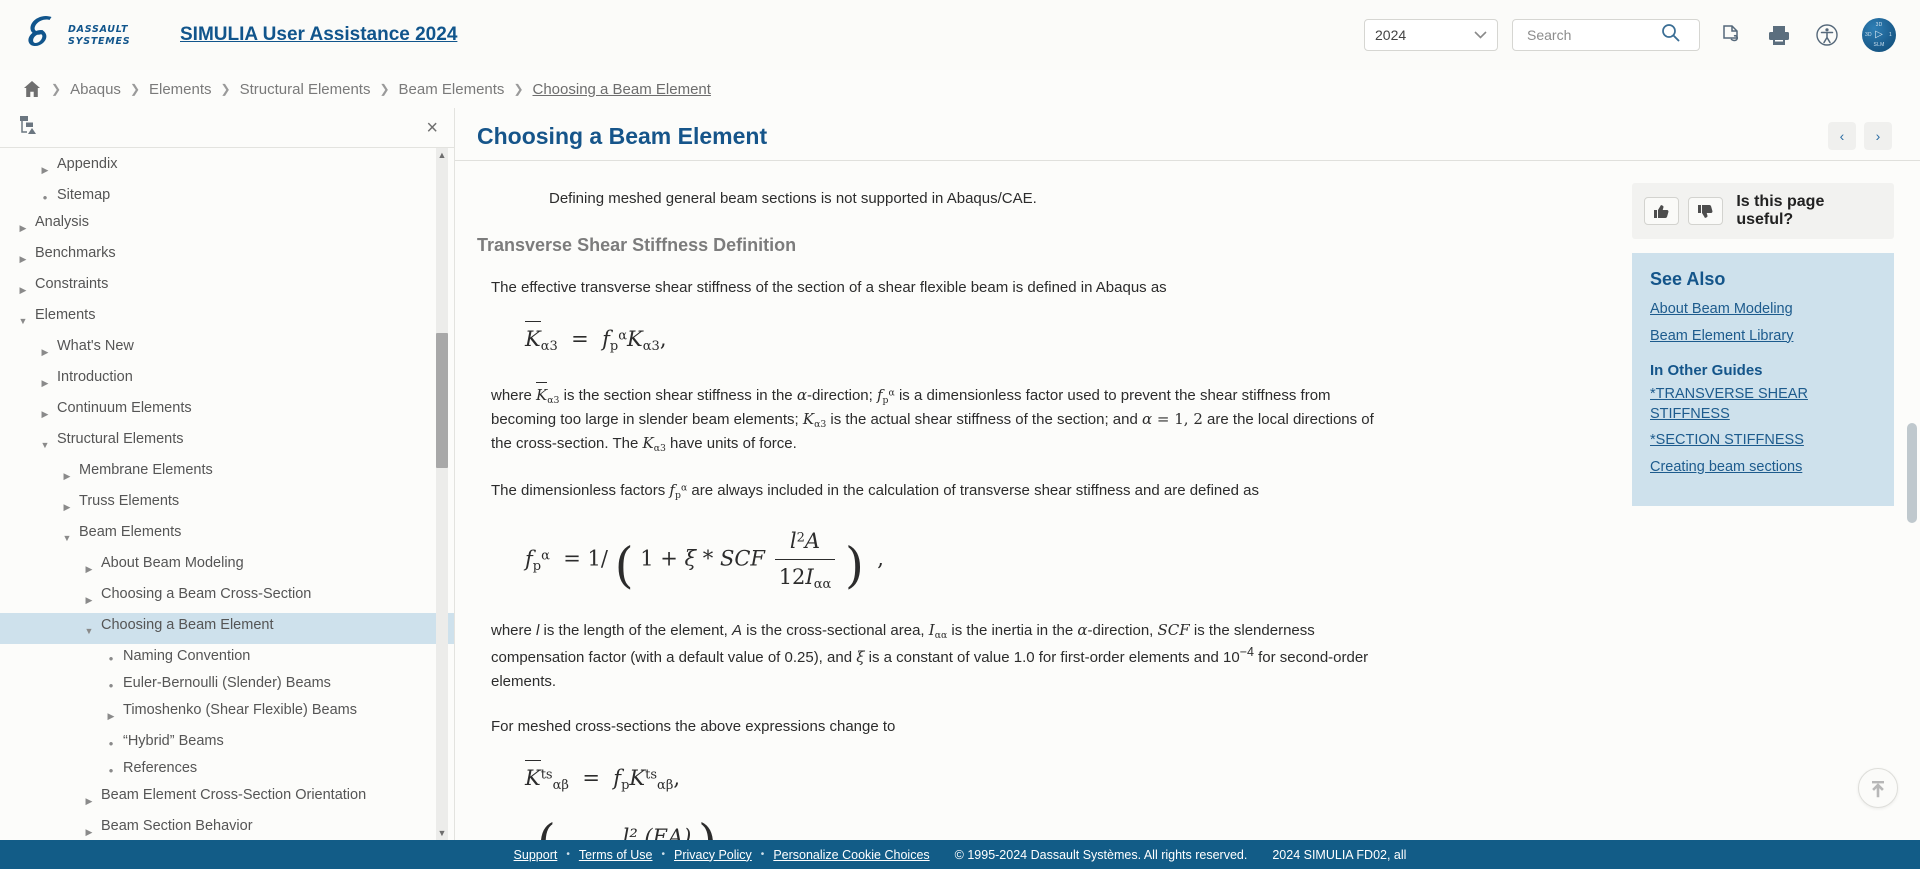 The height and width of the screenshot is (869, 1920). Describe the element at coordinates (622, 89) in the screenshot. I see `breadcrumb-item-current: Choosing a Beam Element` at that location.